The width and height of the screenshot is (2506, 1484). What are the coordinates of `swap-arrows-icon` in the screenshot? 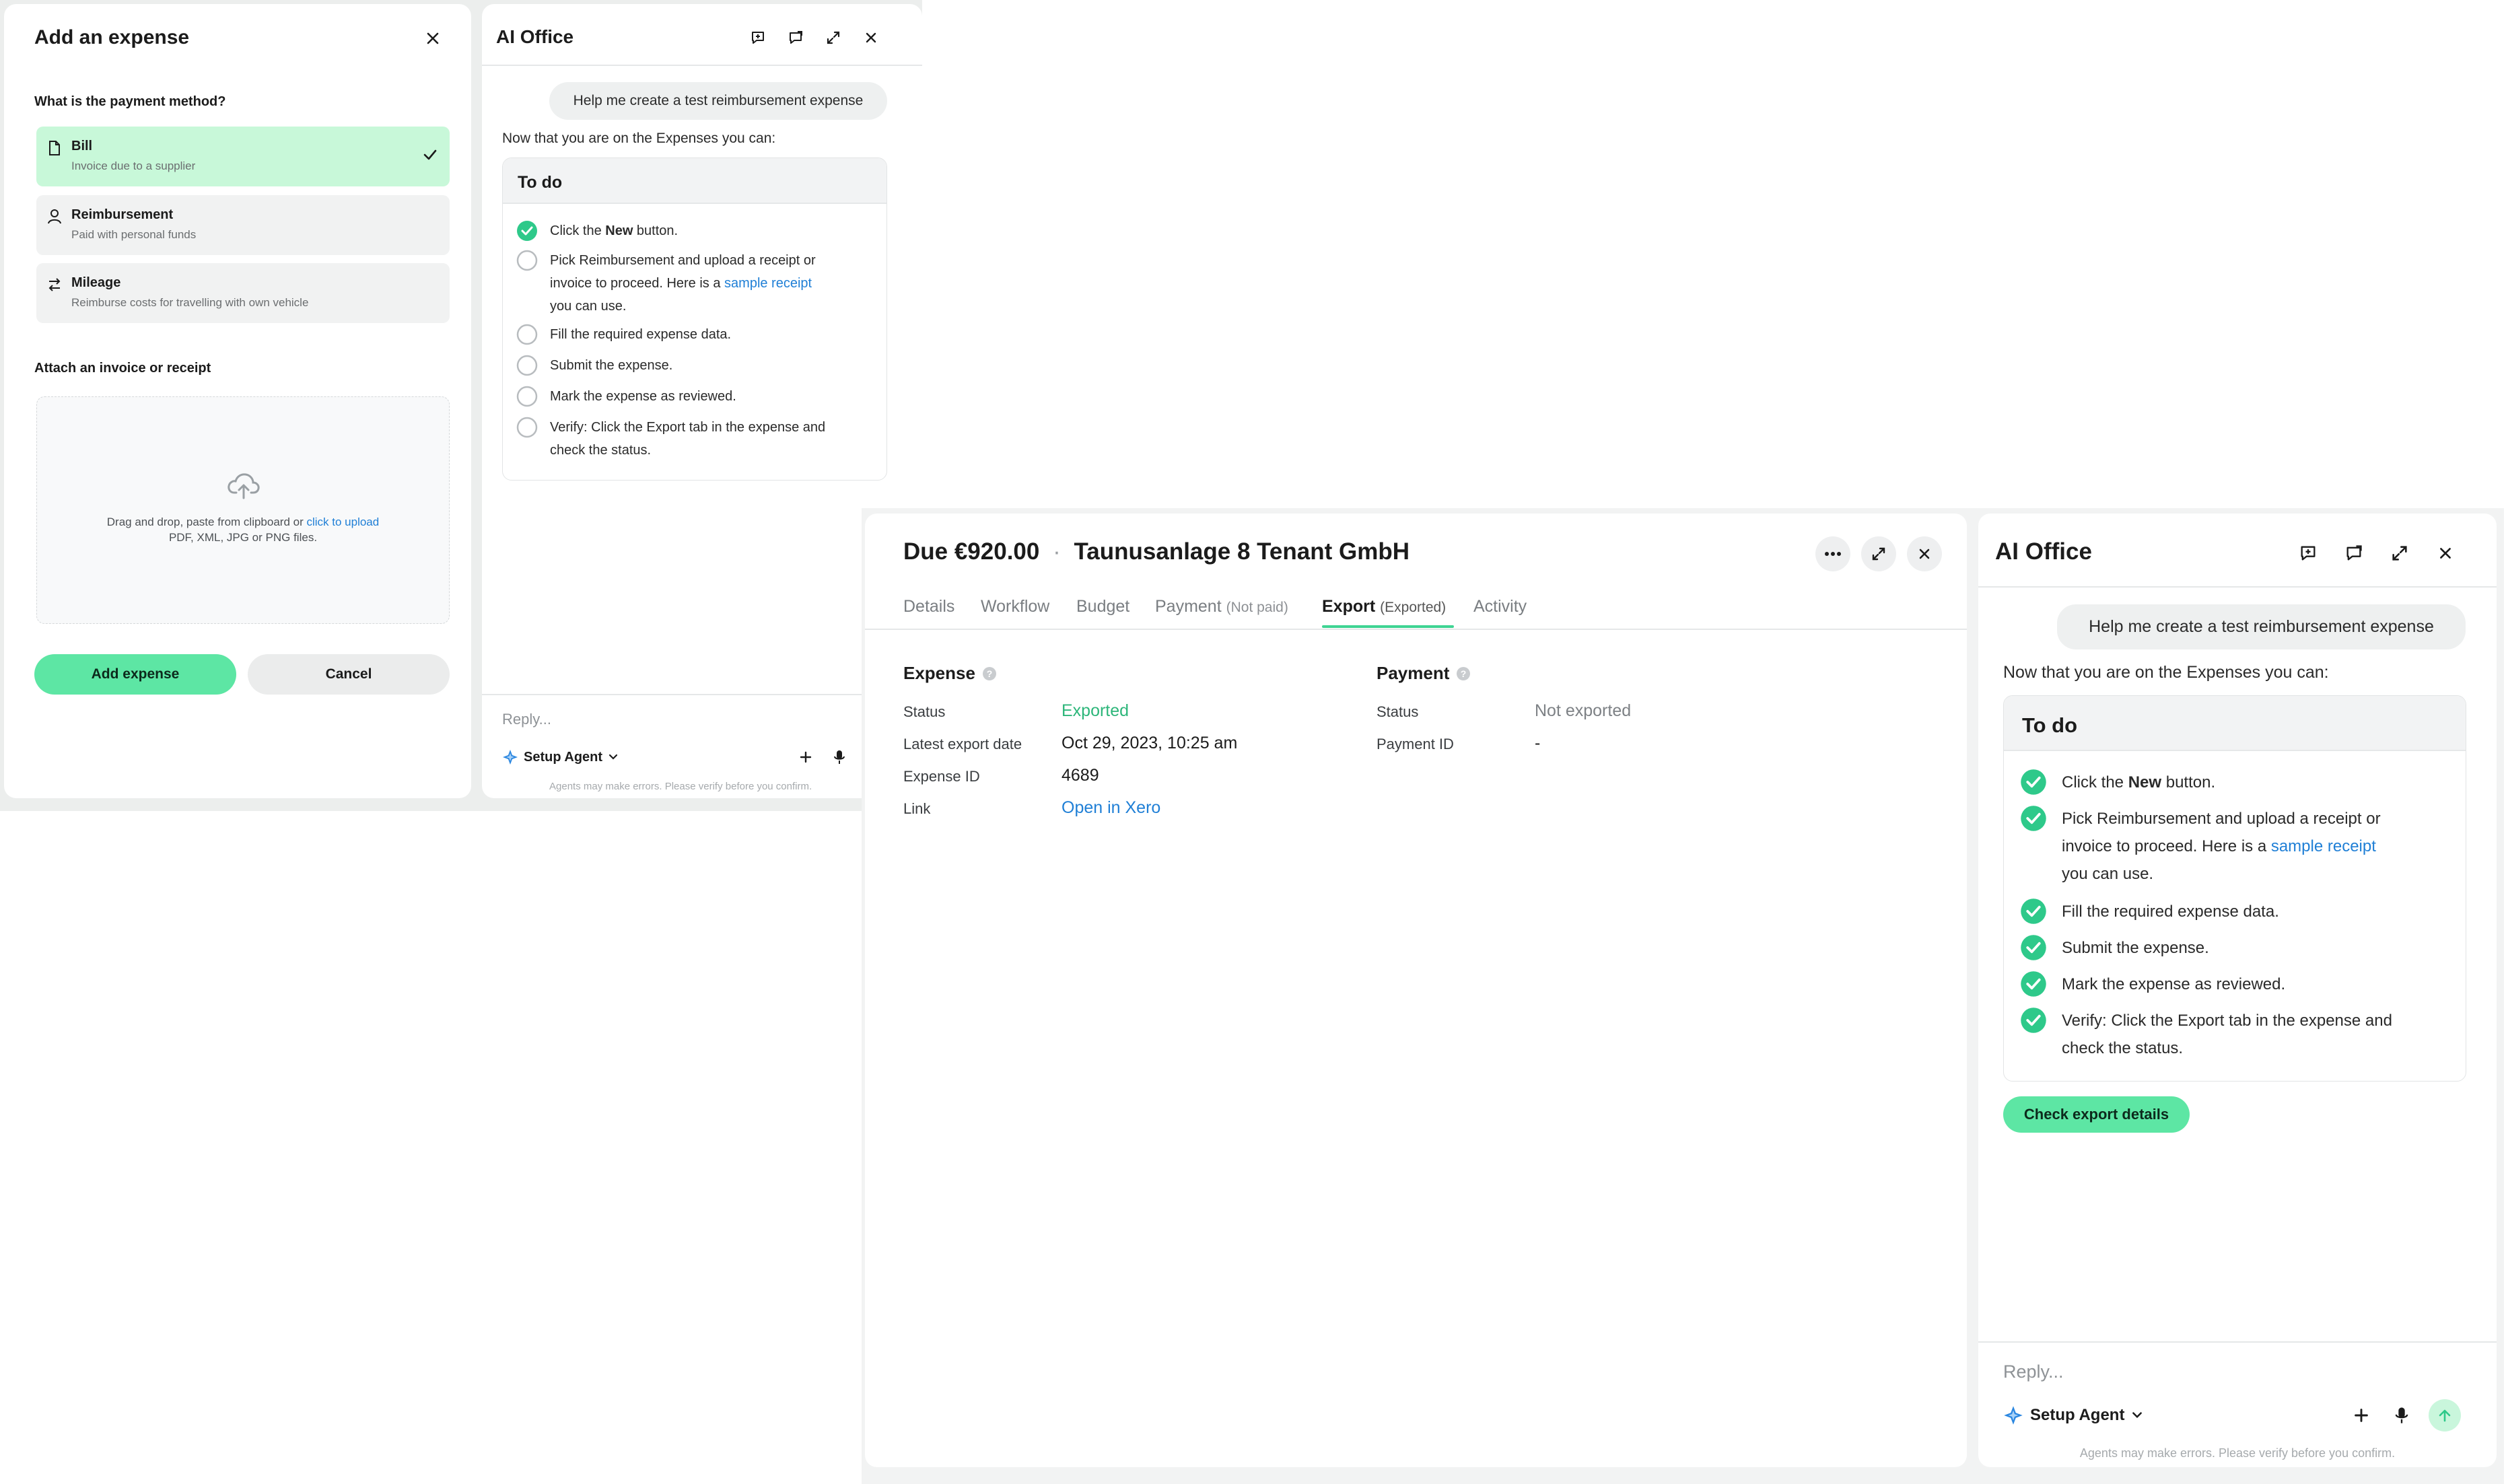 It's located at (54, 285).